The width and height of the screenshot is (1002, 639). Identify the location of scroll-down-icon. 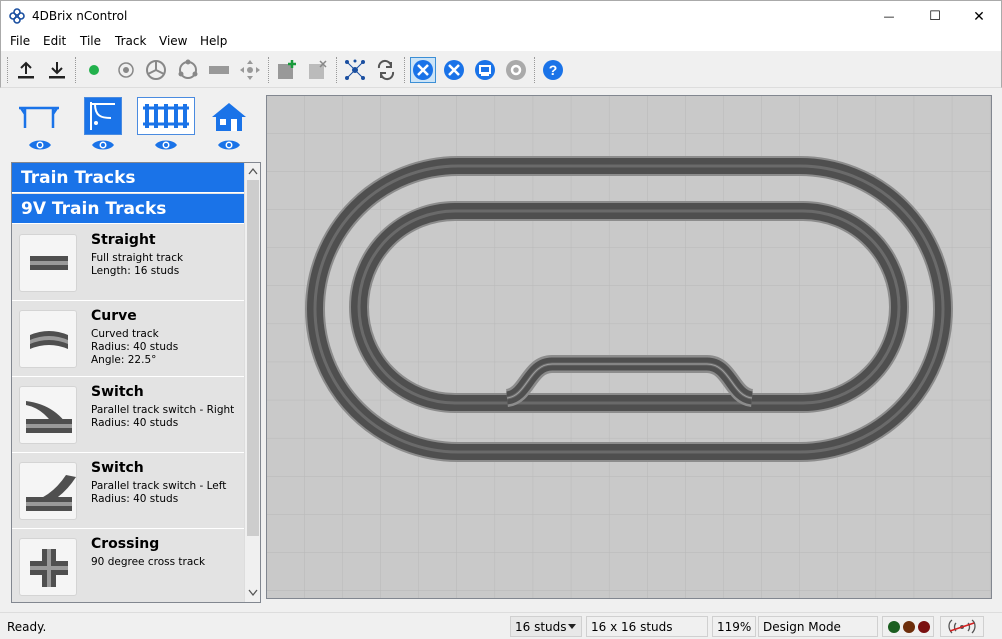
(253, 593).